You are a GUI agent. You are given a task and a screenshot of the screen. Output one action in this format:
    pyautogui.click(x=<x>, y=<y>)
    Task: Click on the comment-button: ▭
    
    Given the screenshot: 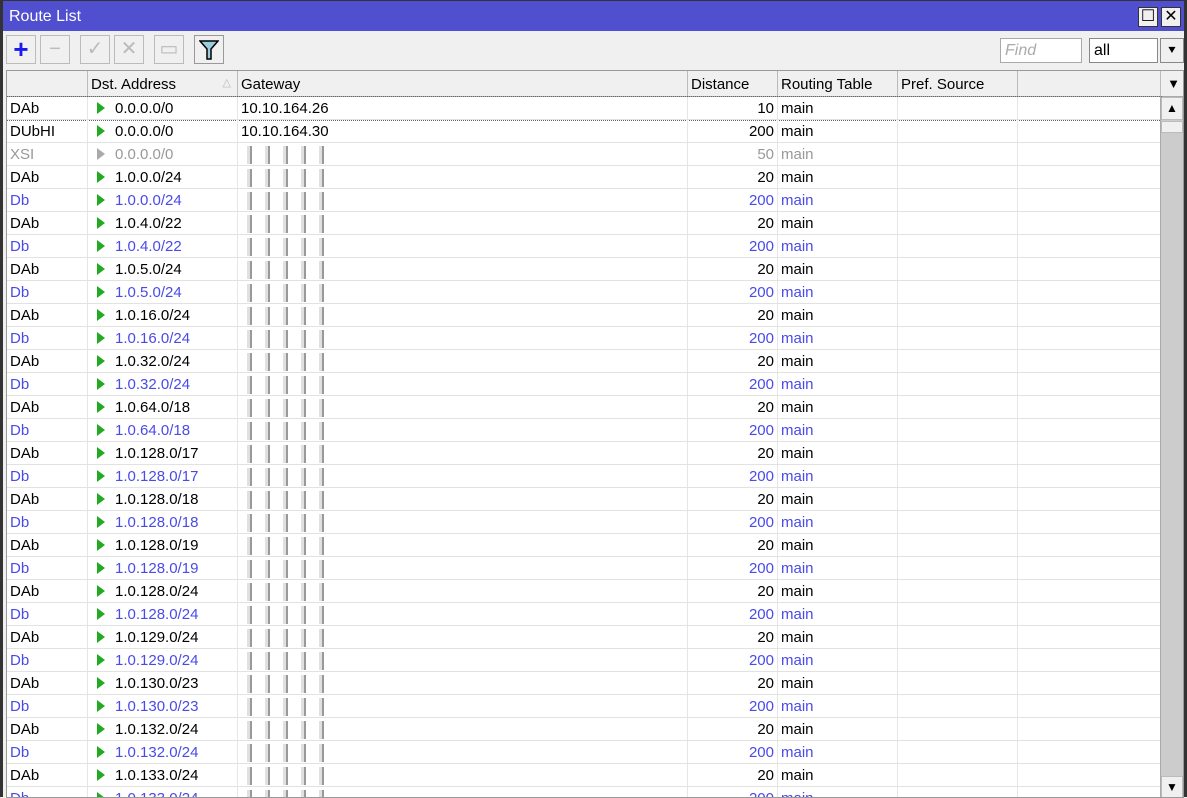 What is the action you would take?
    pyautogui.click(x=169, y=49)
    